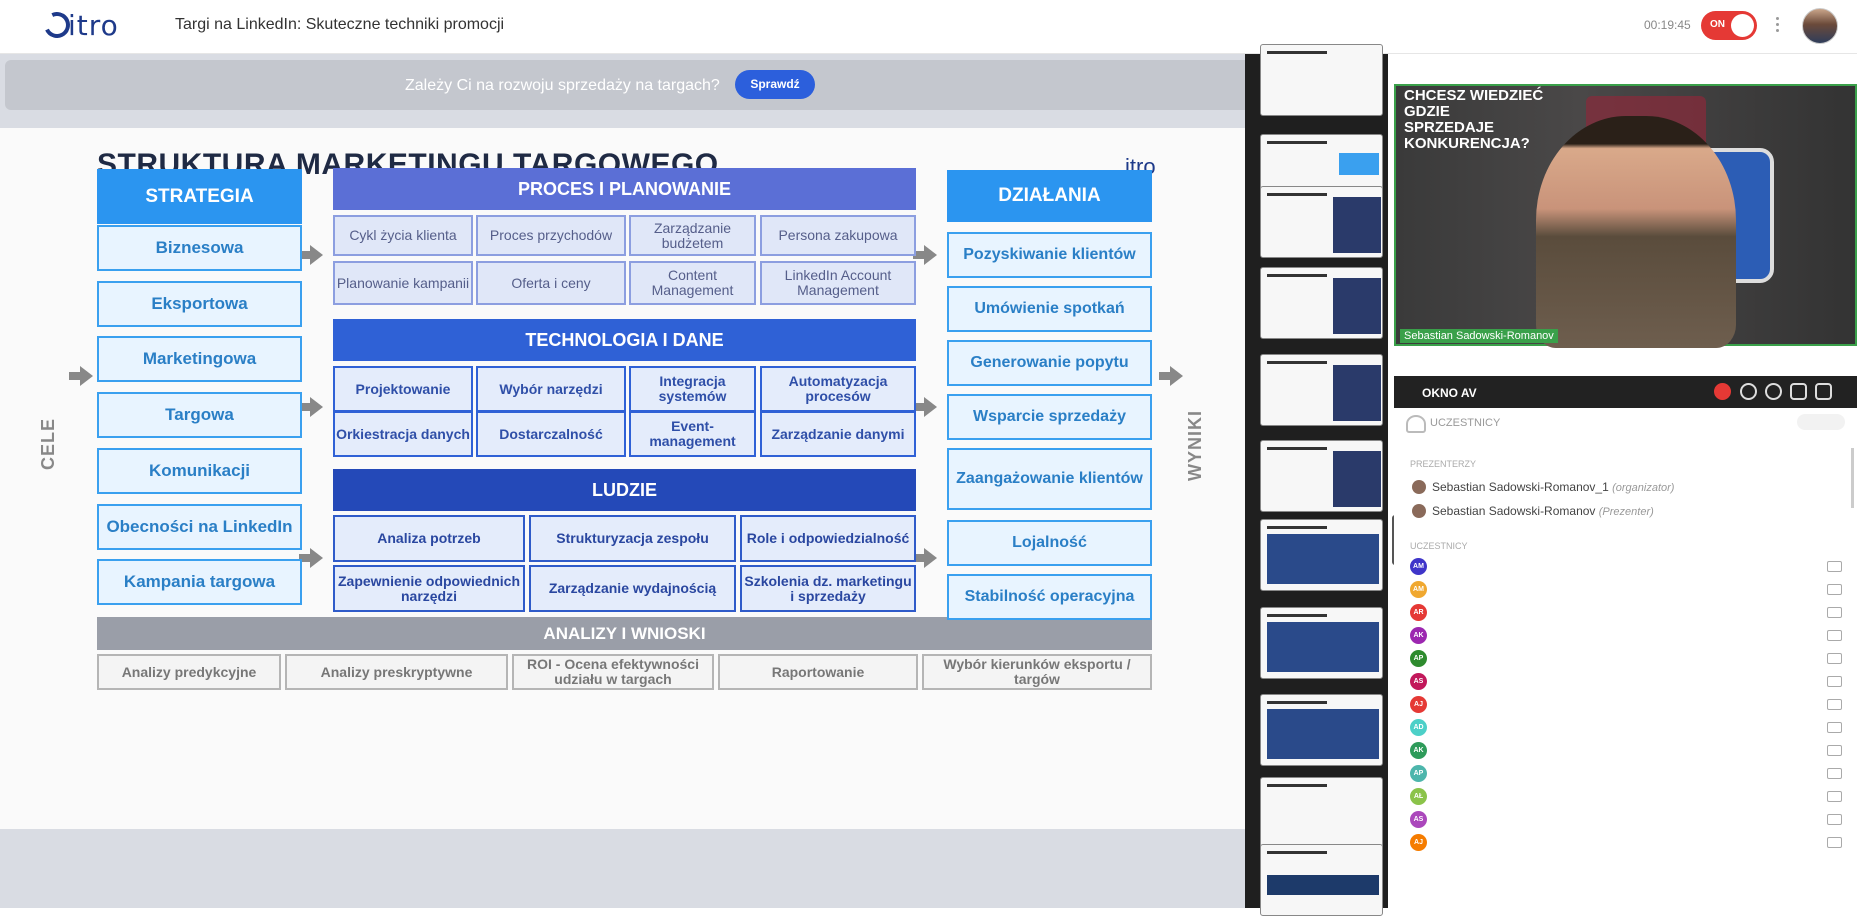 This screenshot has height=916, width=1857. I want to click on search-input, so click(1821, 422).